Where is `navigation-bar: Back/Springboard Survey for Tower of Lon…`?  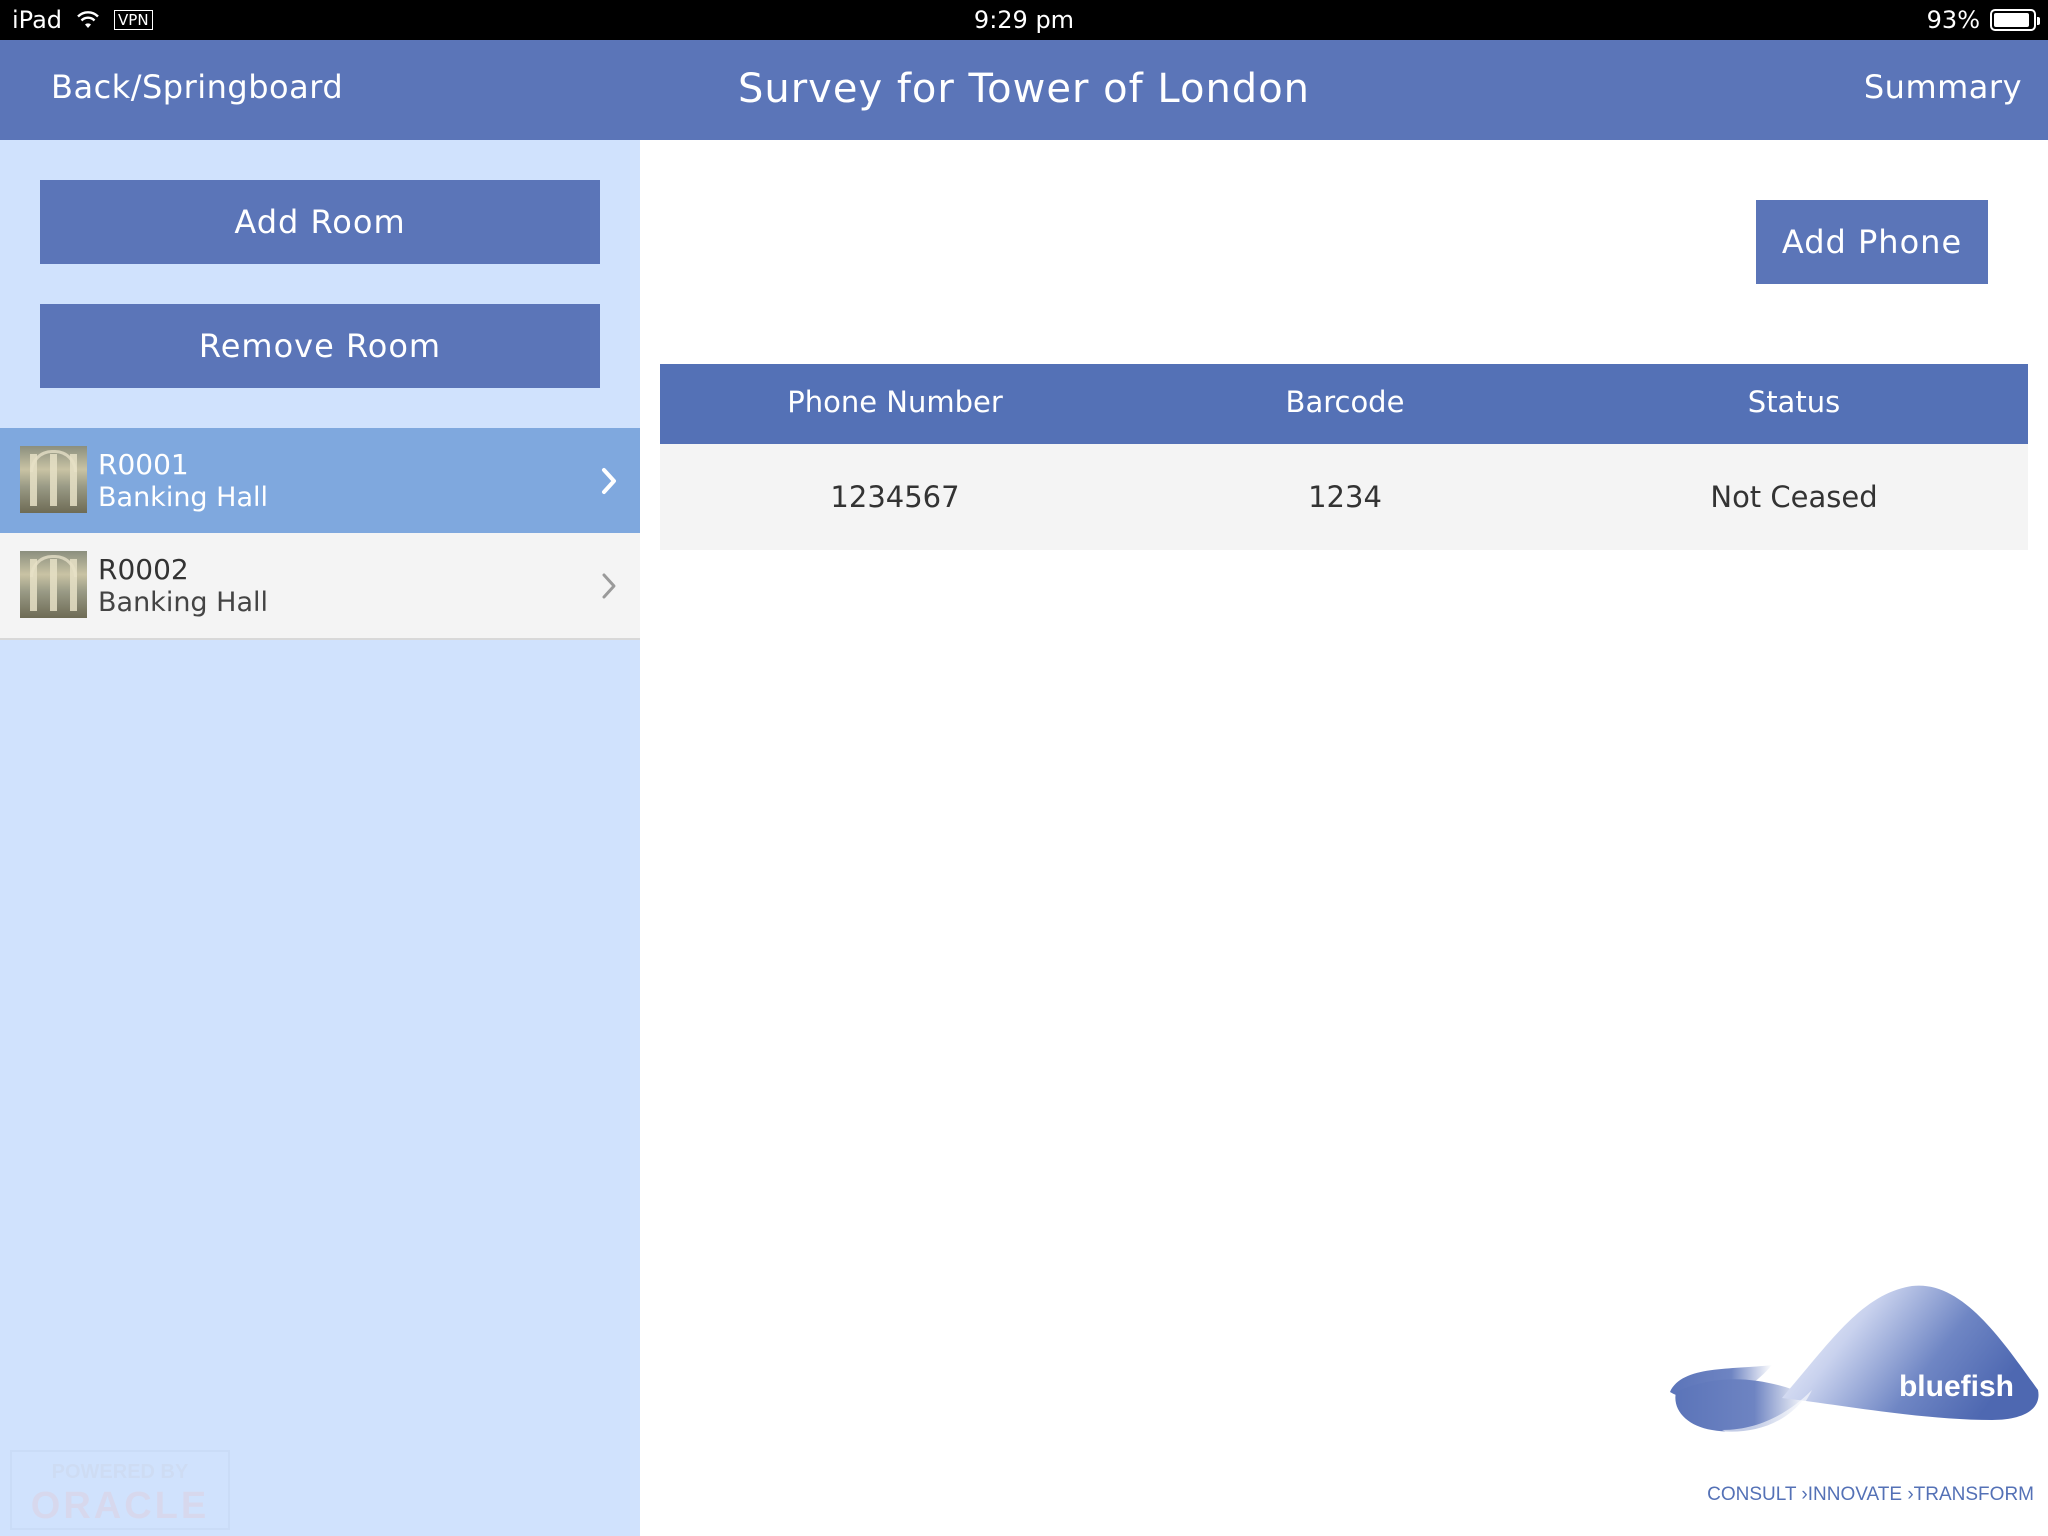
navigation-bar: Back/Springboard Survey for Tower of Lon… is located at coordinates (1024, 90).